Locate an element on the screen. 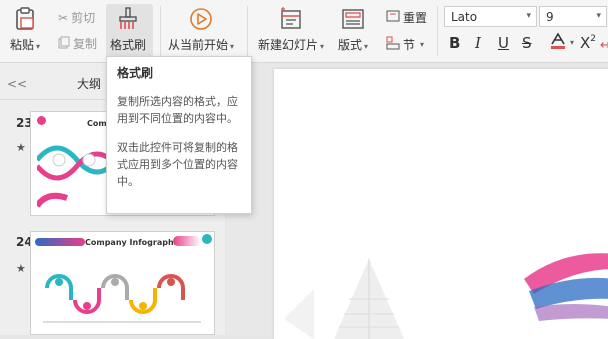  from-current-label: 从当前开始 is located at coordinates (198, 45).